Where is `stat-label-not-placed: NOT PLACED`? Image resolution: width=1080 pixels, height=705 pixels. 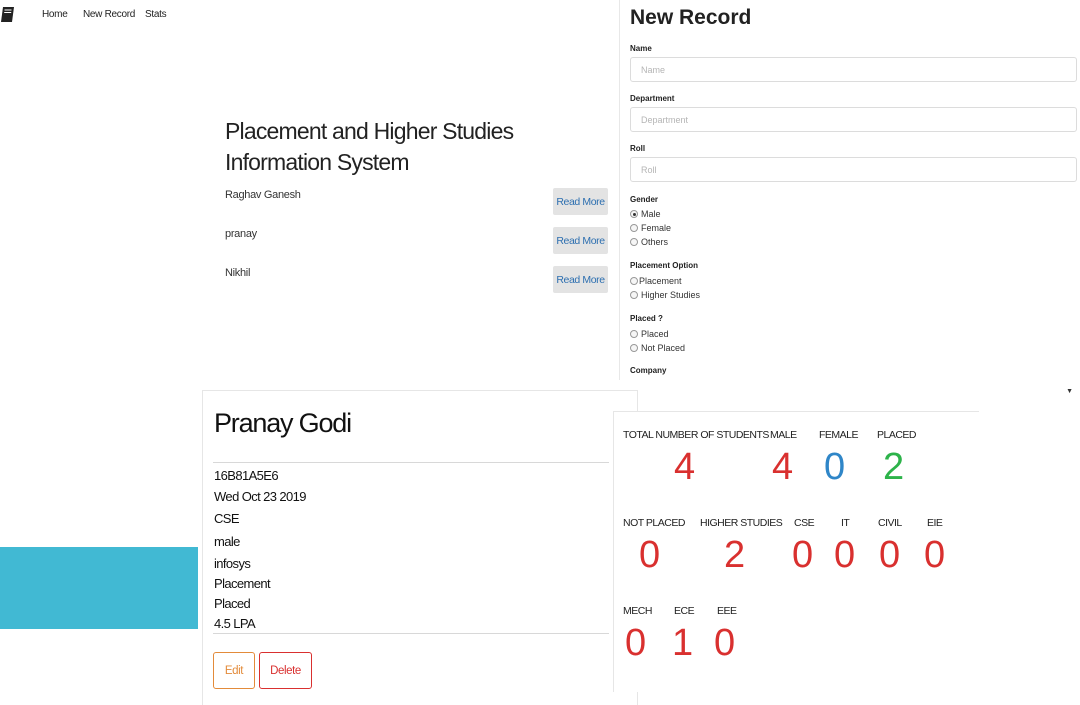 stat-label-not-placed: NOT PLACED is located at coordinates (654, 523).